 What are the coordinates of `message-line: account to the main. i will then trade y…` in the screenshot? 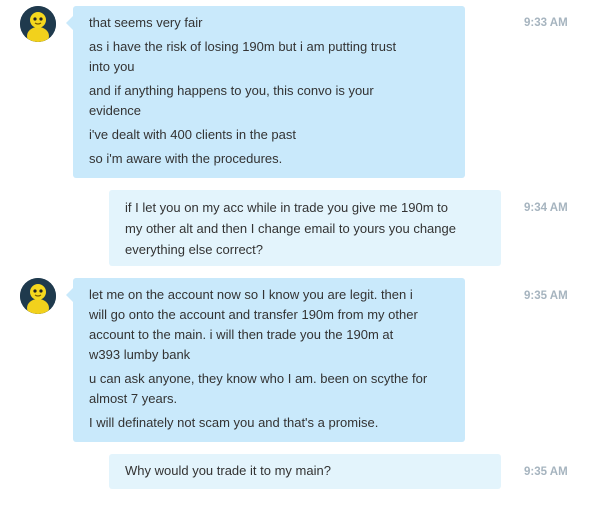 It's located at (241, 334).